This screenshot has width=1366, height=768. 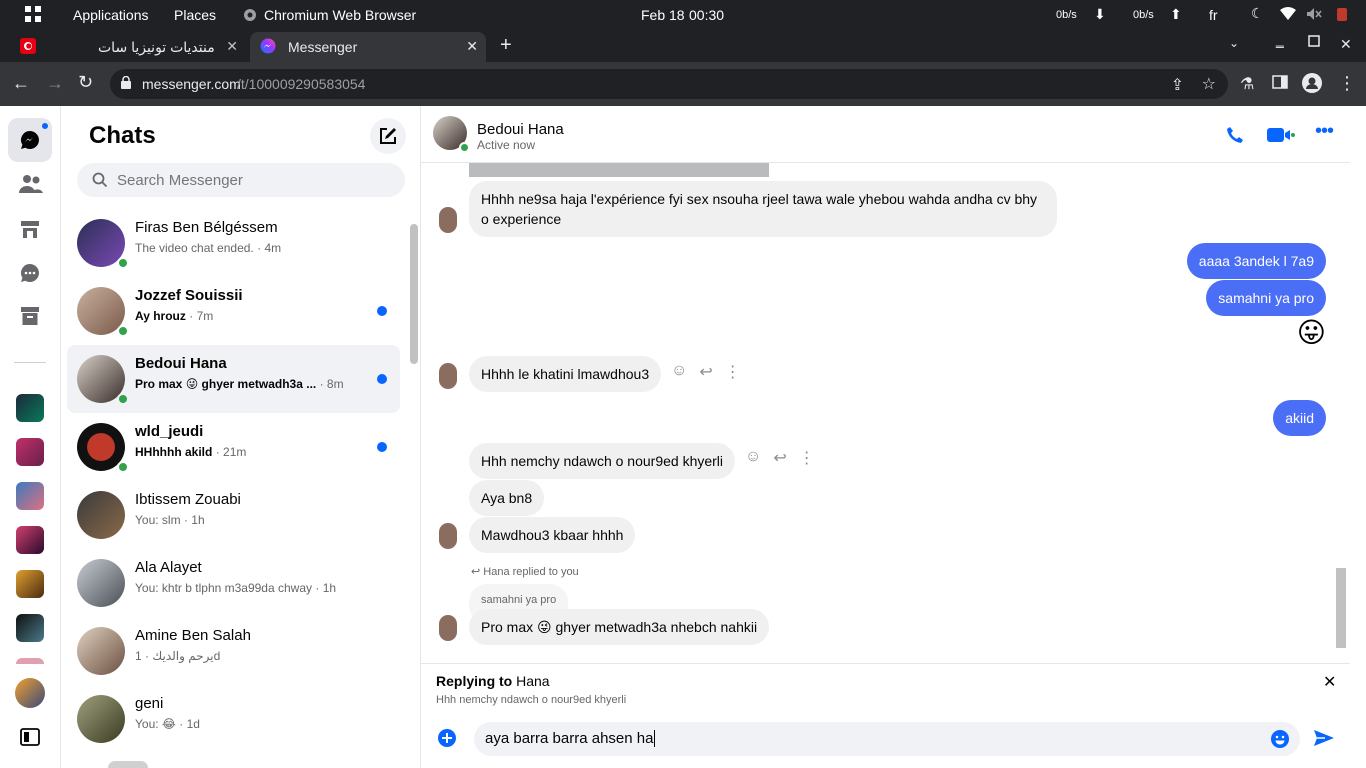 I want to click on chat-preview: You: khtr b tlphn m3a99da chway · 1h, so click(x=236, y=588).